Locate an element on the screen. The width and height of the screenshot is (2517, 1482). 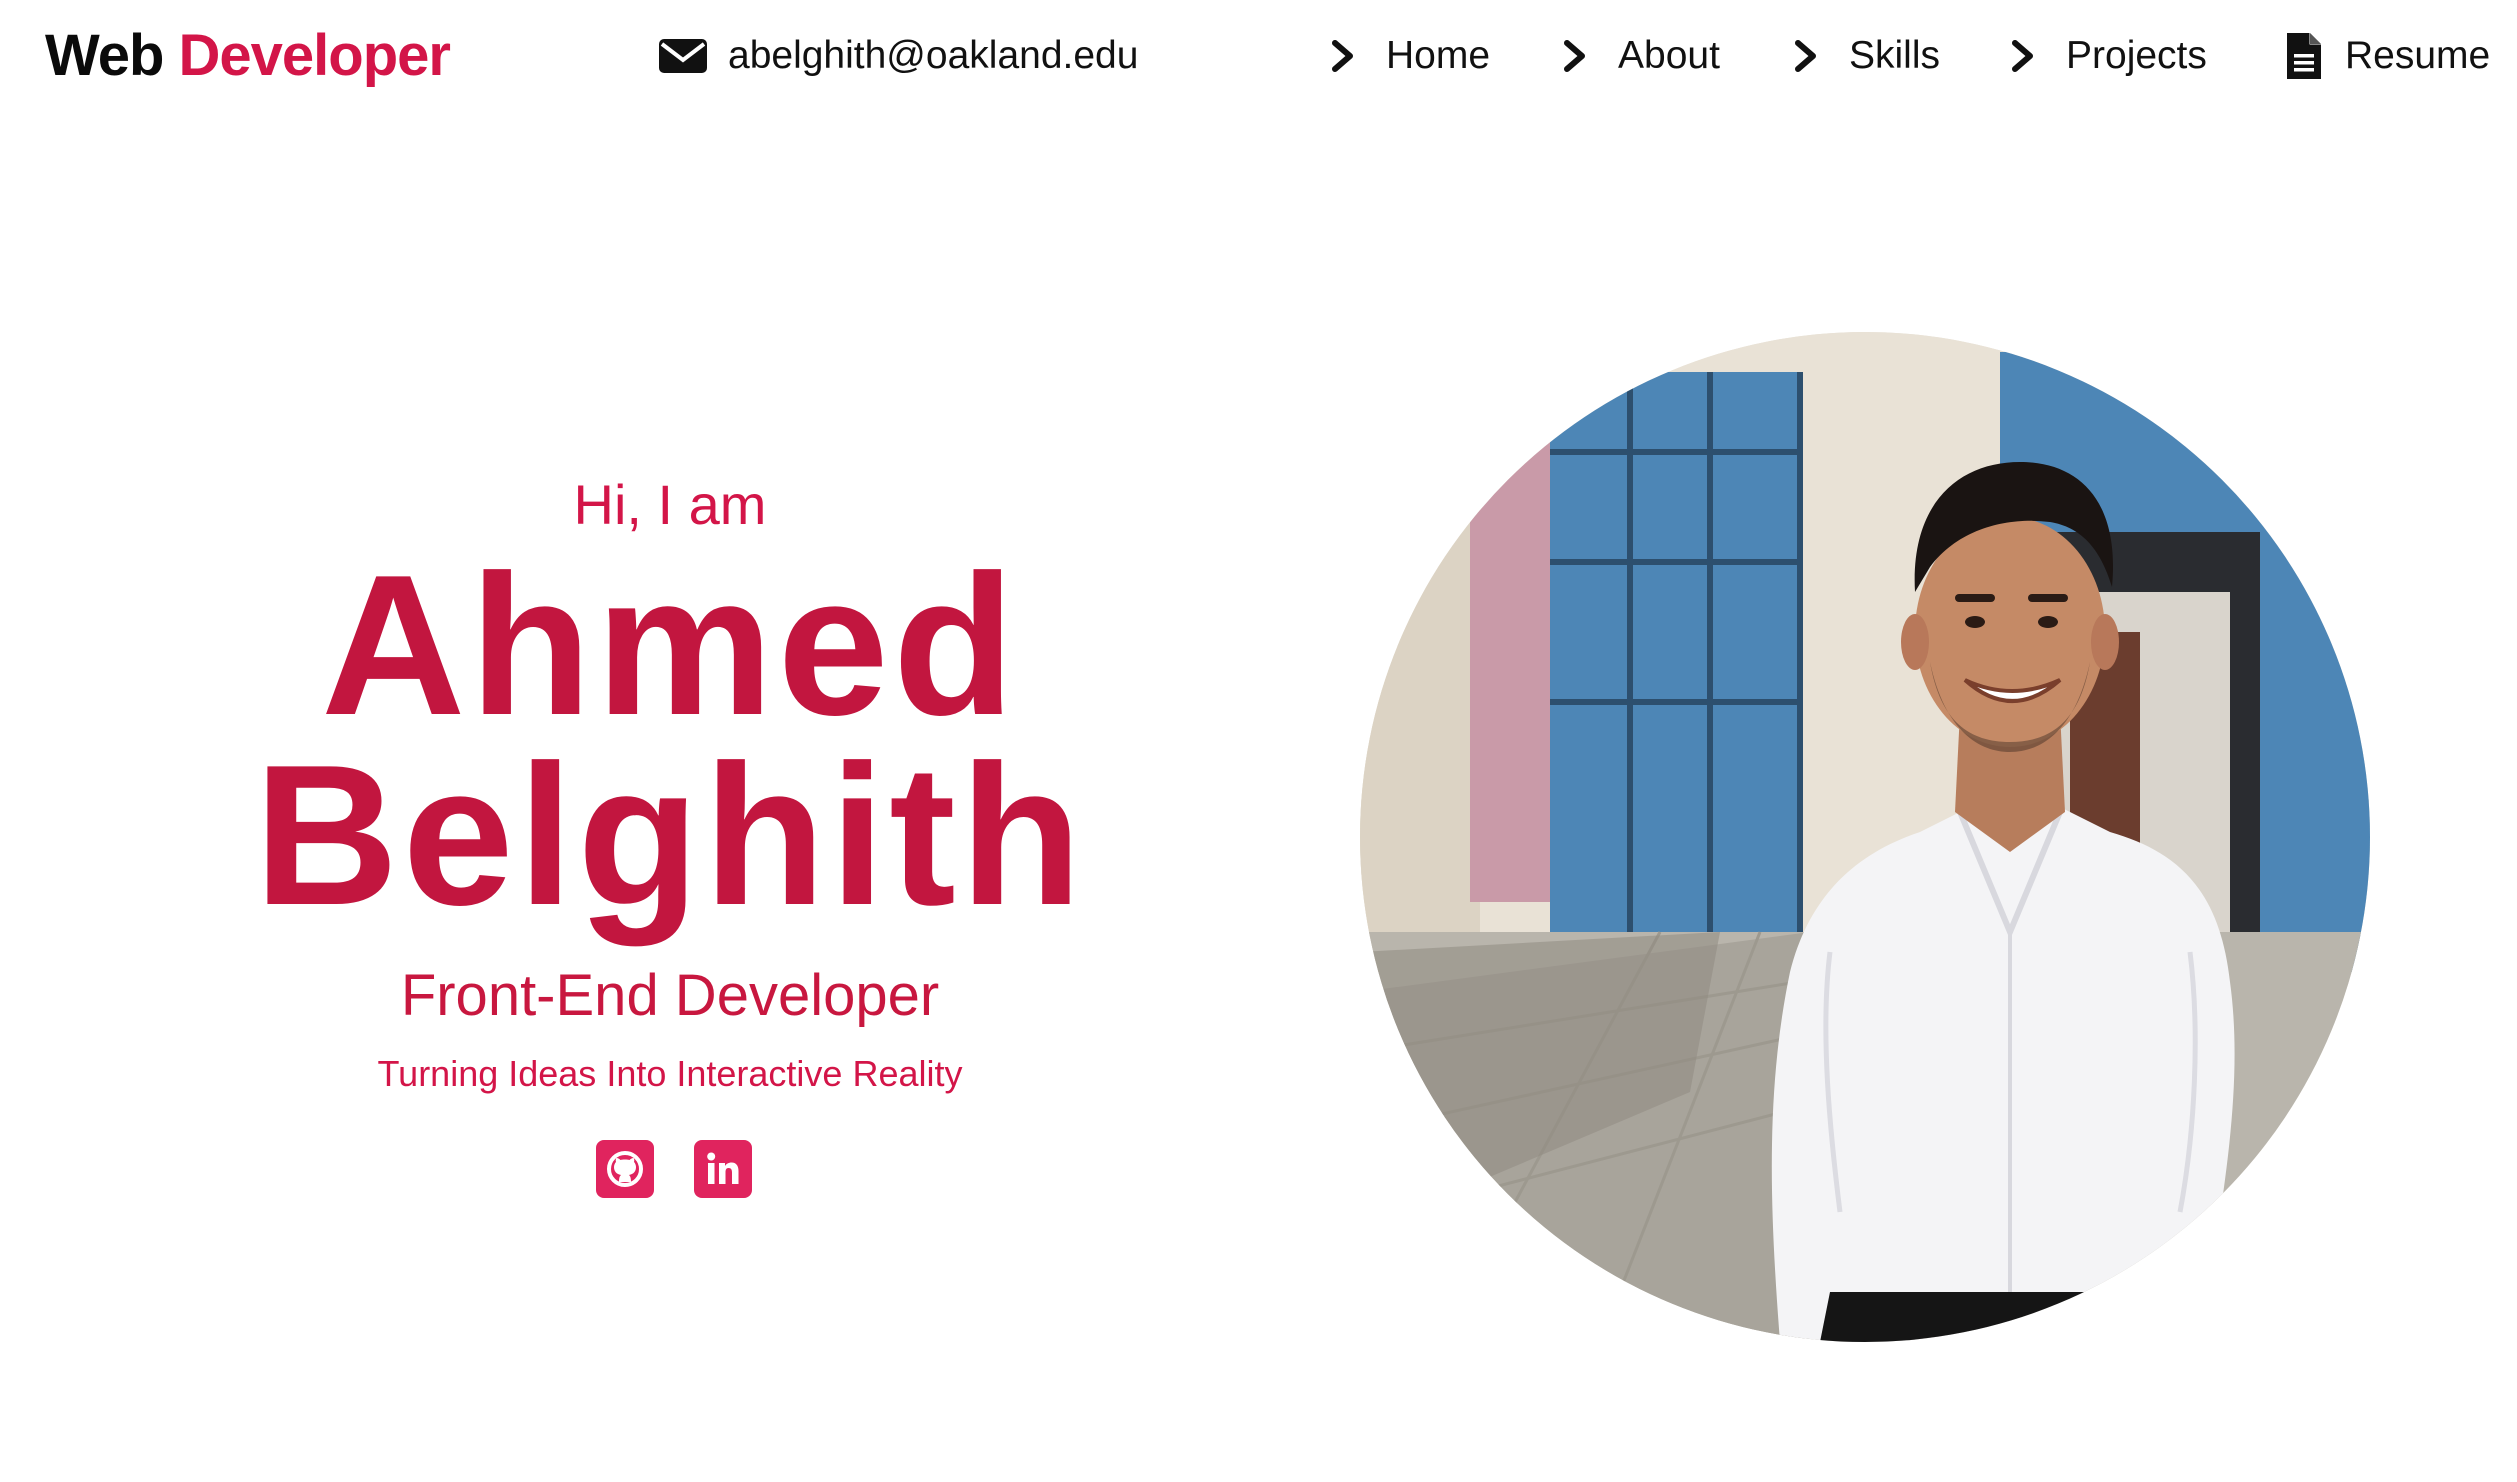
linkedin-icon is located at coordinates (723, 1168).